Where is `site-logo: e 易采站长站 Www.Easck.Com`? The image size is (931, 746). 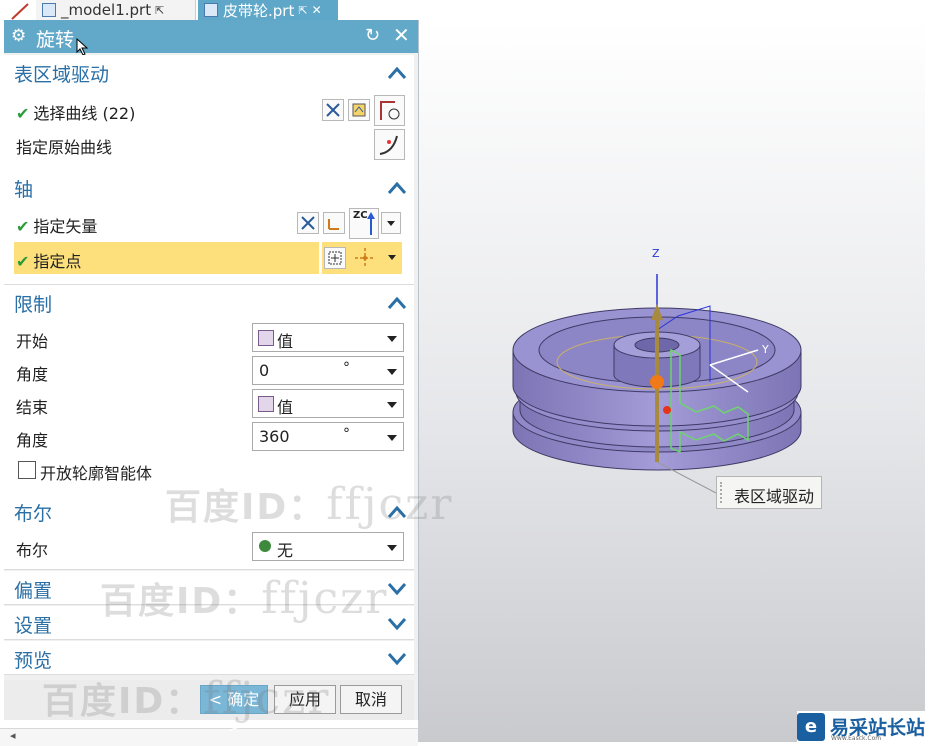
site-logo: e 易采站长站 Www.Easck.Com is located at coordinates (863, 727).